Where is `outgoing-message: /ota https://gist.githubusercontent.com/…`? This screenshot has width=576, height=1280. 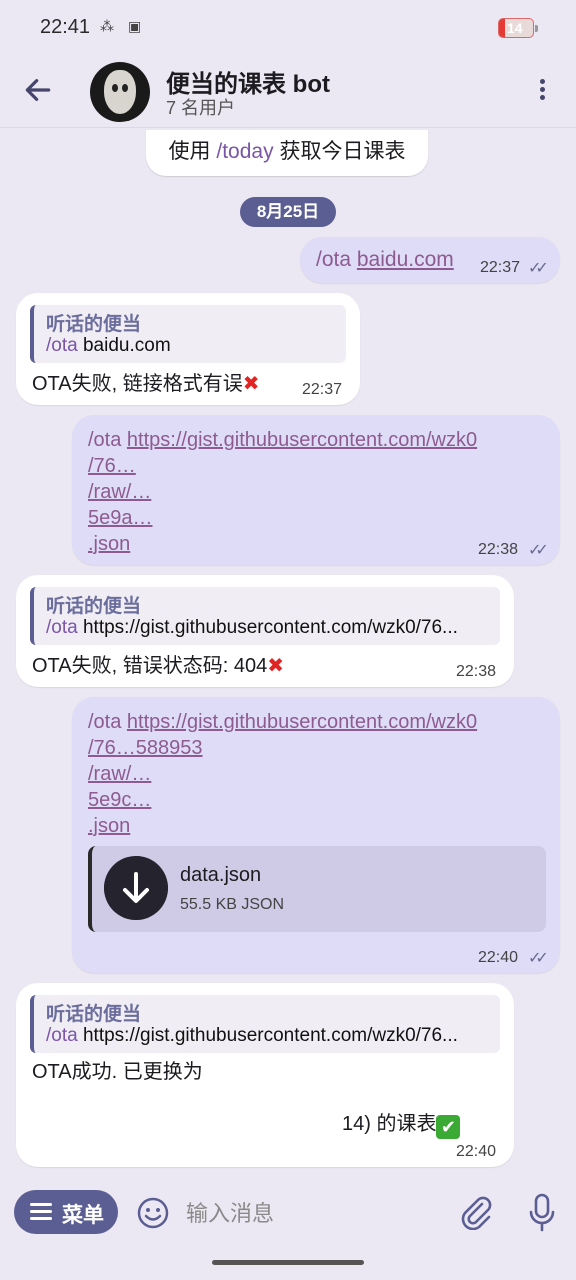
outgoing-message: /ota https://gist.githubusercontent.com/… is located at coordinates (316, 490).